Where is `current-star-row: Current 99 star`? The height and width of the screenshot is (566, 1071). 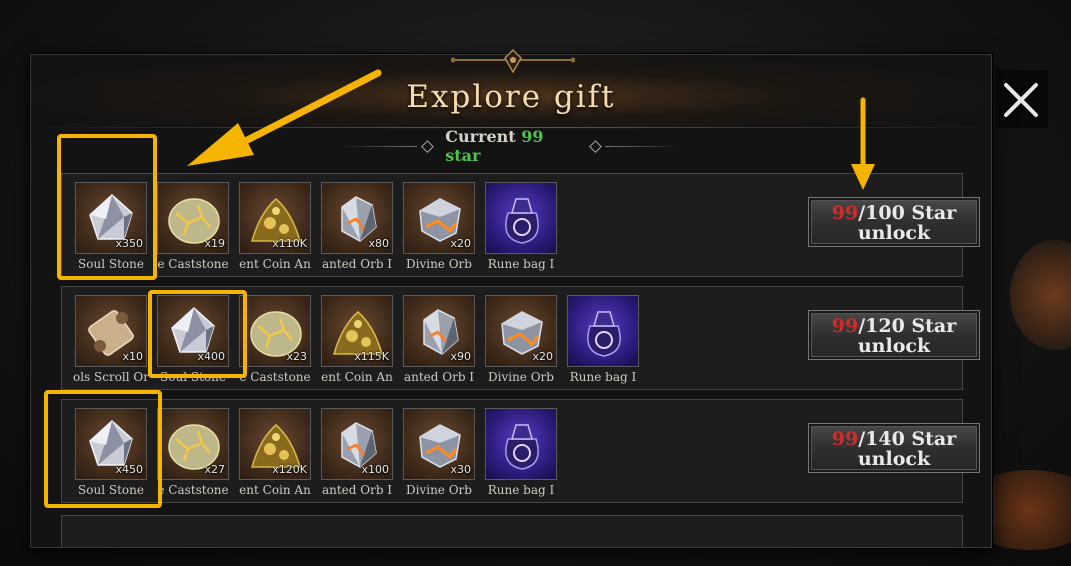
current-star-row: Current 99 star is located at coordinates (511, 146).